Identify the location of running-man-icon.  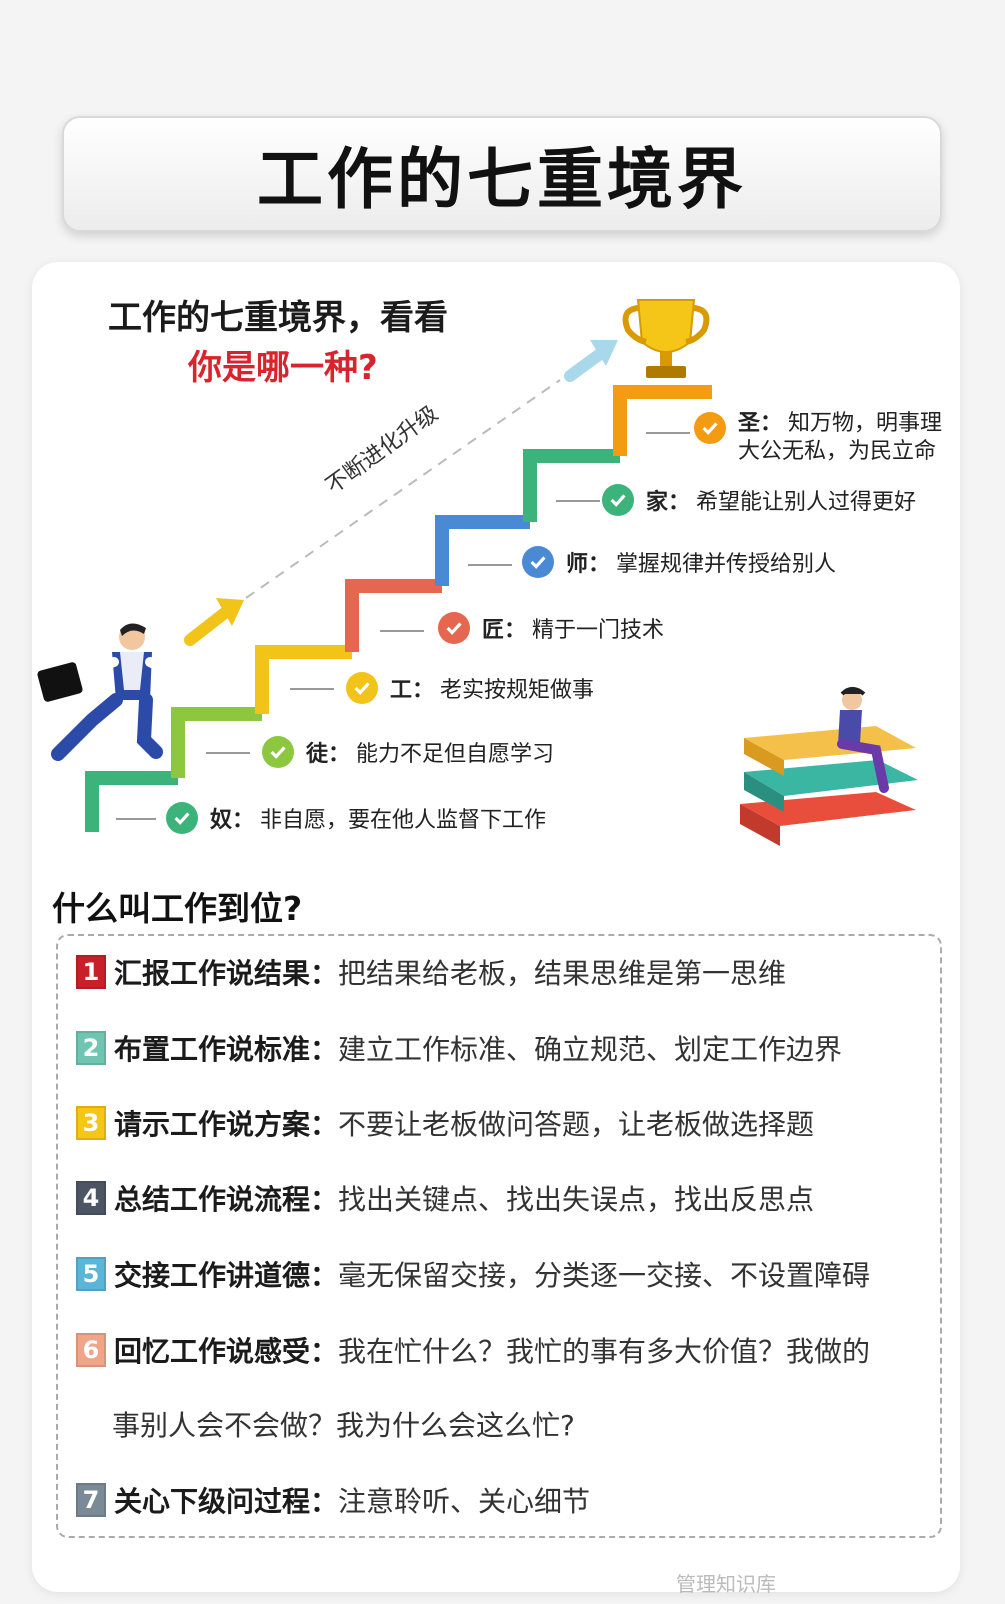
(106, 692).